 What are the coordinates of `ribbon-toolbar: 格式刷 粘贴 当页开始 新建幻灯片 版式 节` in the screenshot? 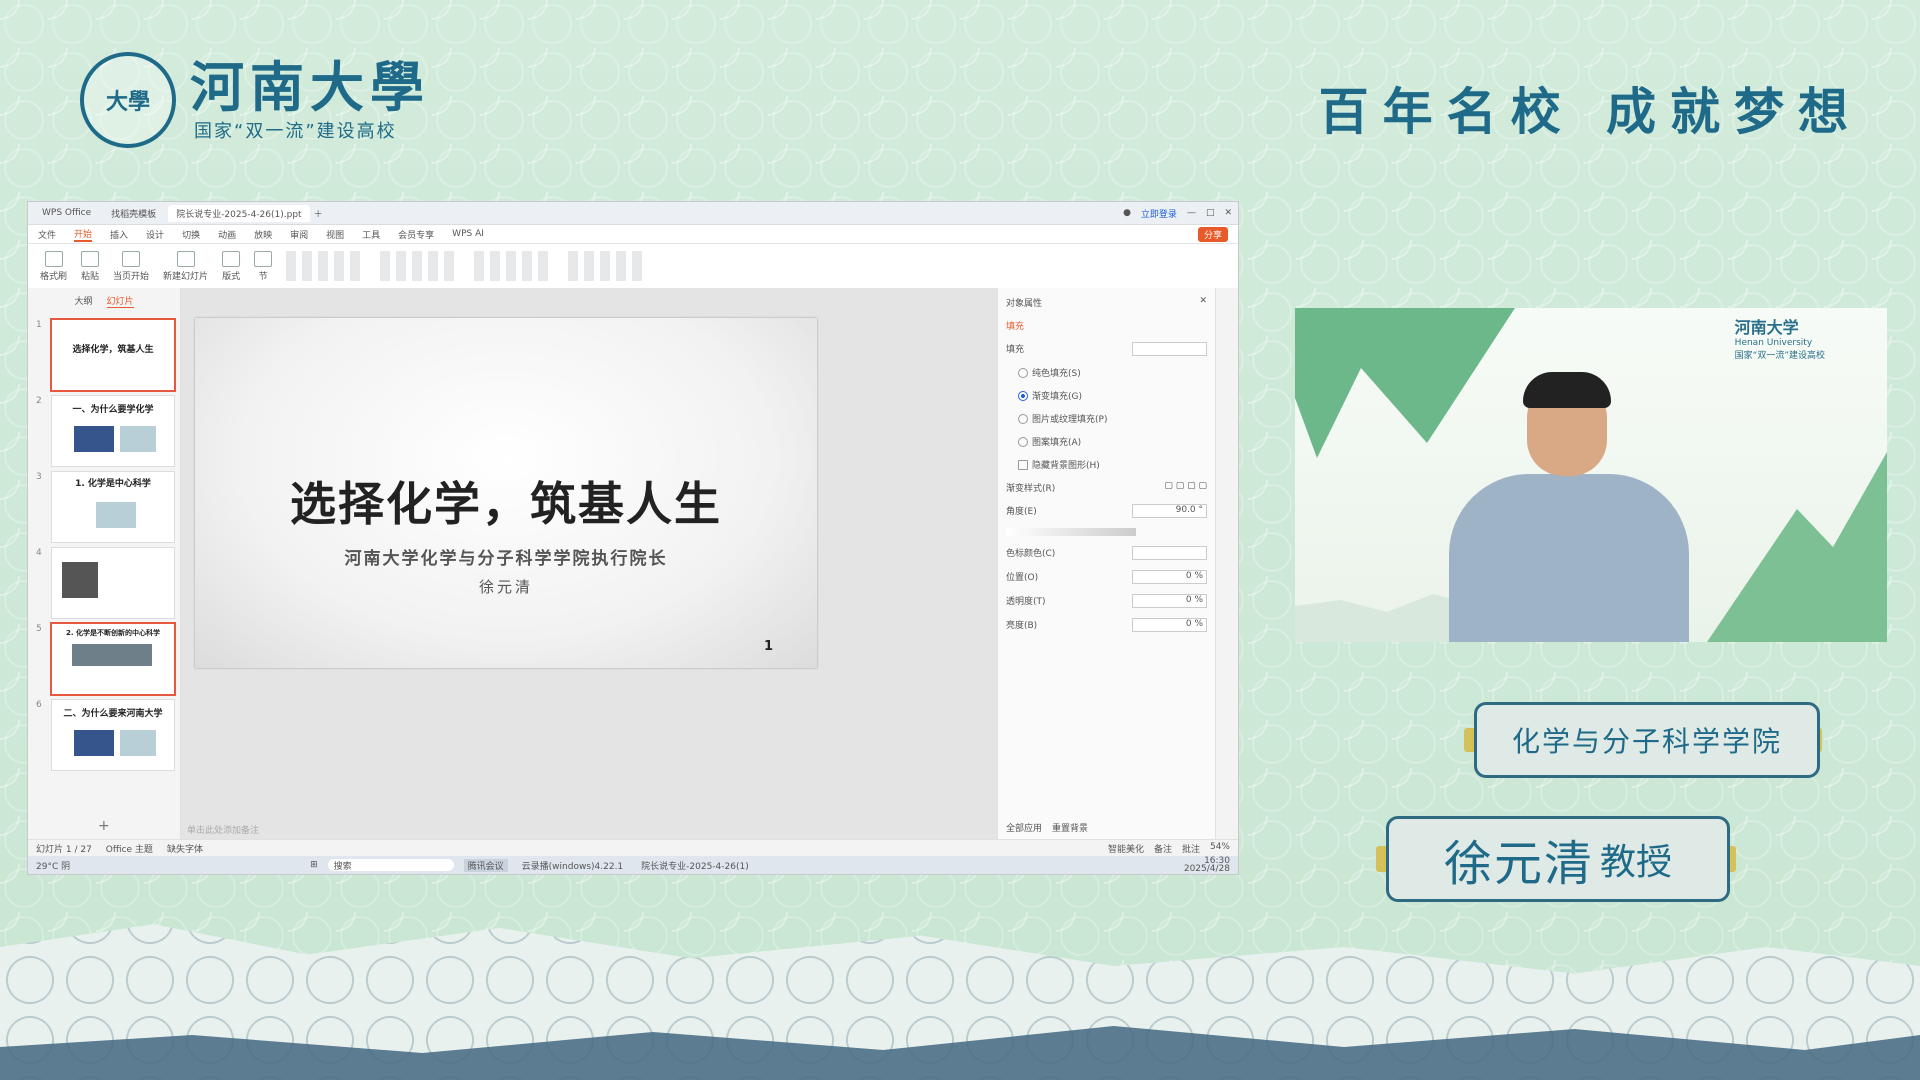 It's located at (633, 266).